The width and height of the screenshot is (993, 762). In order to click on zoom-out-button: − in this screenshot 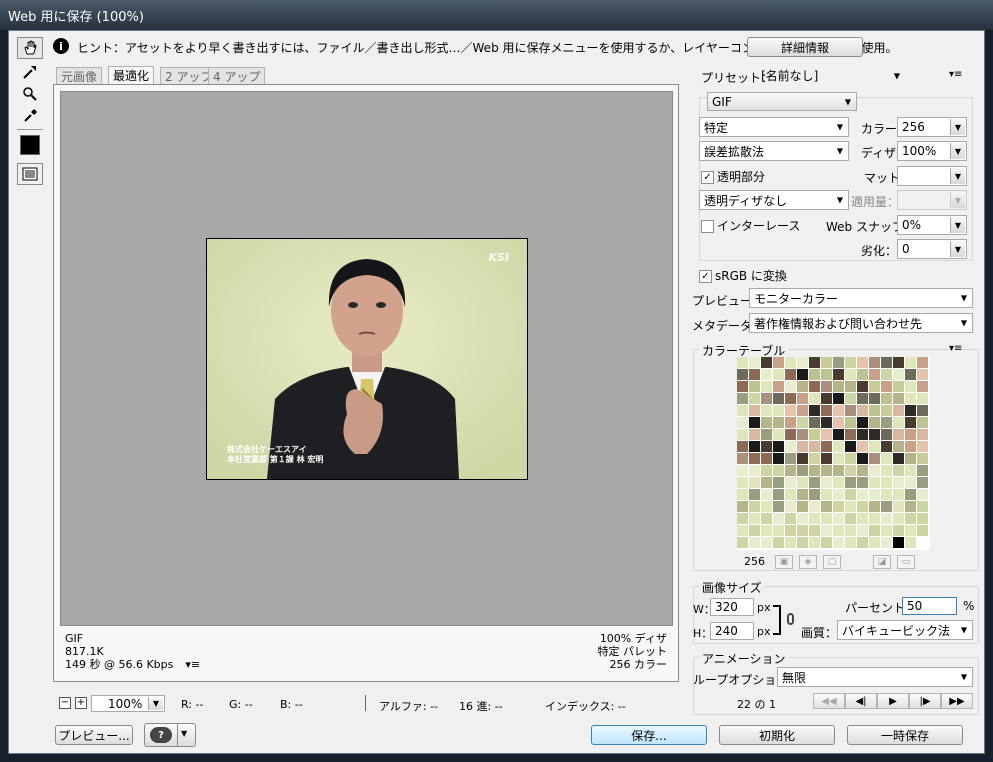, I will do `click(65, 703)`.